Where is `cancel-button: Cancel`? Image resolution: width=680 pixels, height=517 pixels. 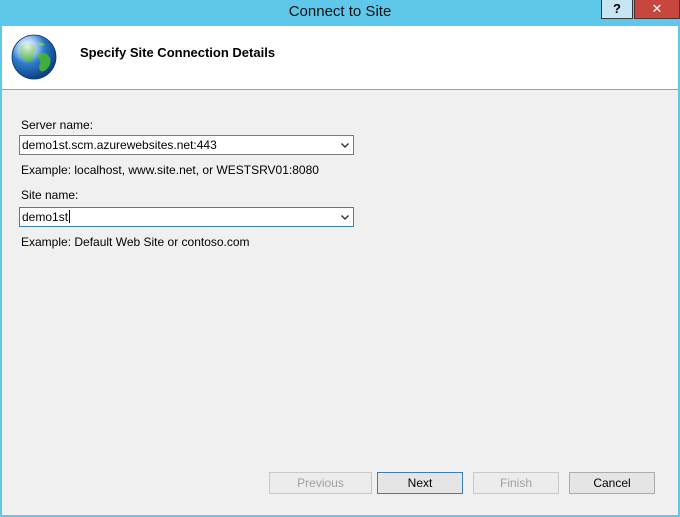
cancel-button: Cancel is located at coordinates (612, 483).